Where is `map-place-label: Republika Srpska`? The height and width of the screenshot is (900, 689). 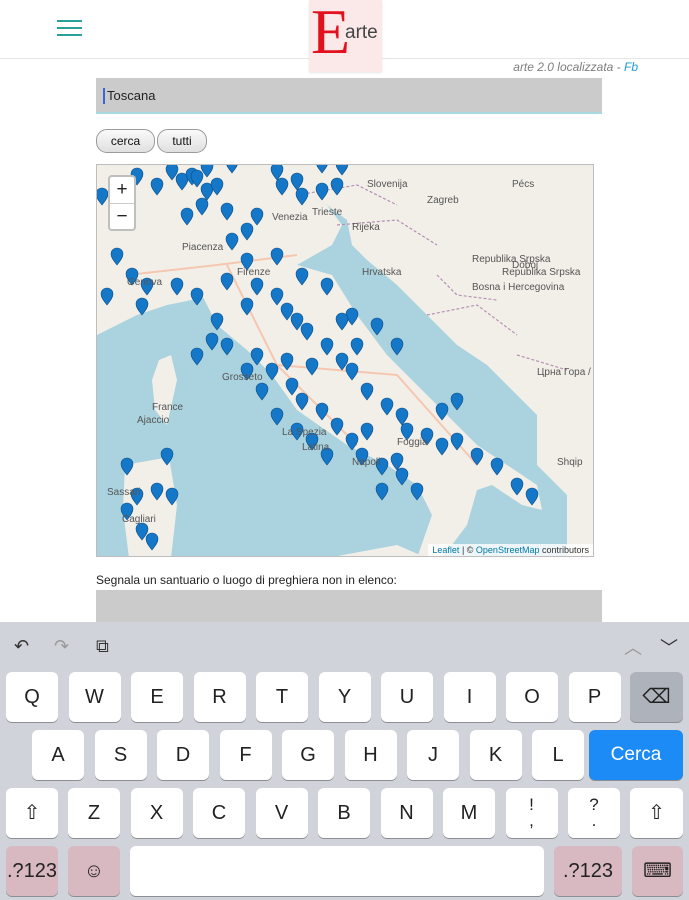 map-place-label: Republika Srpska is located at coordinates (541, 272).